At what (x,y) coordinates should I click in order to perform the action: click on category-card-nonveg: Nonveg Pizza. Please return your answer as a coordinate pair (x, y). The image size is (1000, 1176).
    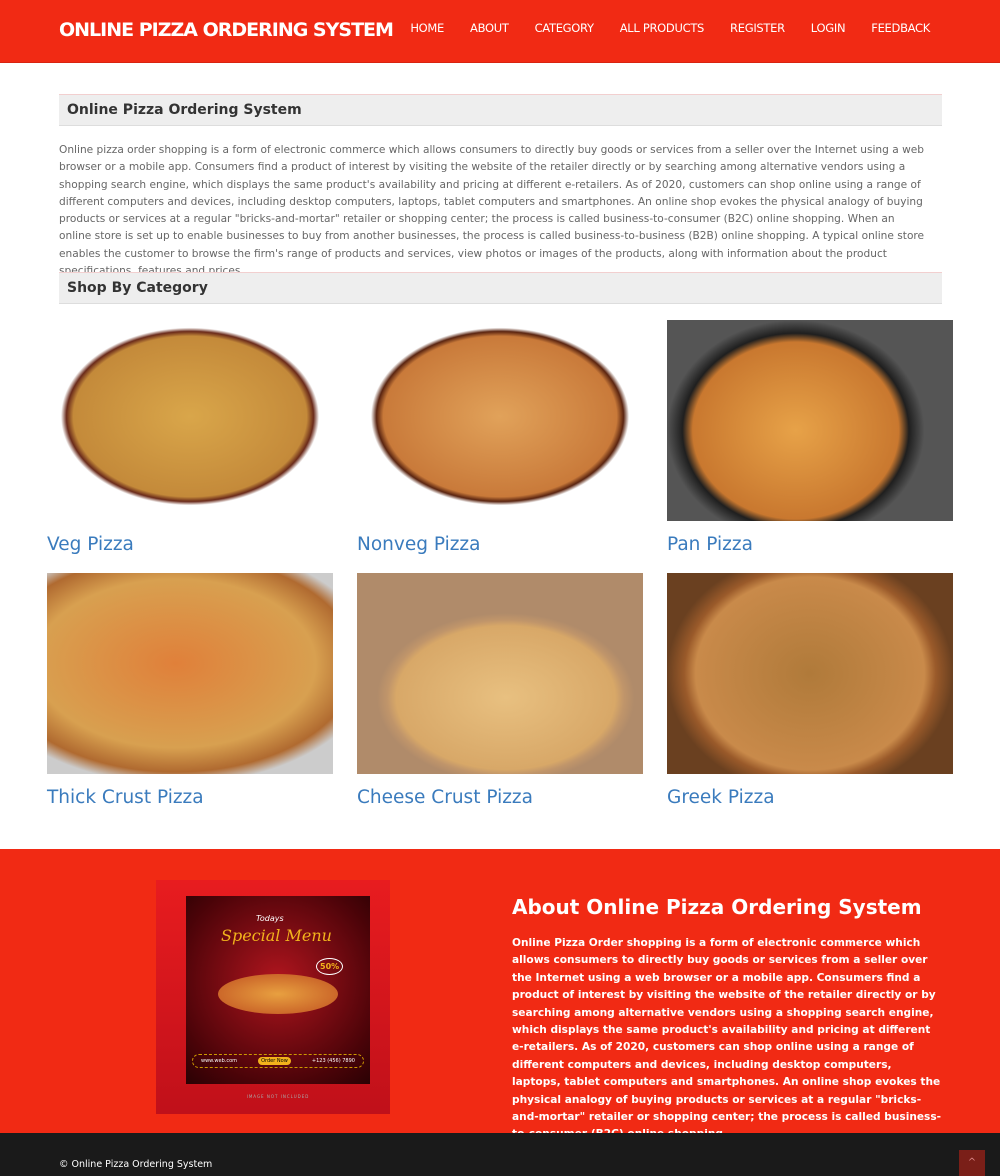
    Looking at the image, I should click on (500, 437).